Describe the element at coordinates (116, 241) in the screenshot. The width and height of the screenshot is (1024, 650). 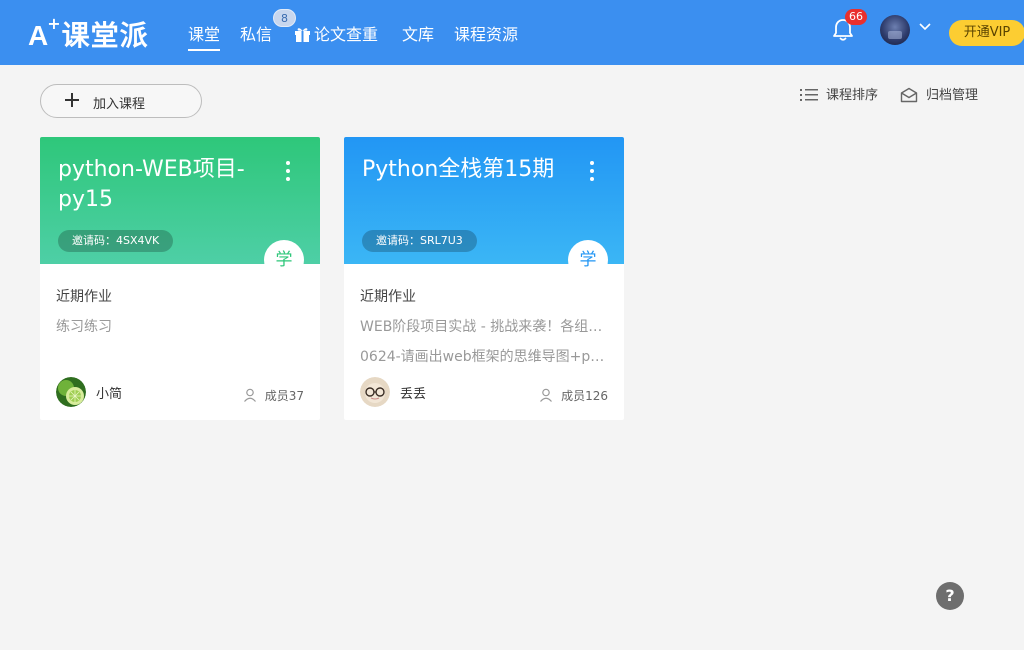
I see `invite-code: 邀请码：4SX4VK` at that location.